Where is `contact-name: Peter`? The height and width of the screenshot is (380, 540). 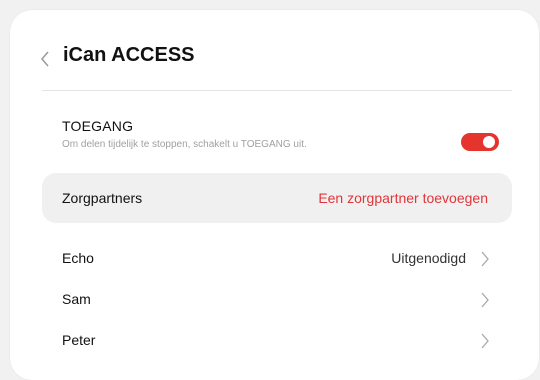 contact-name: Peter is located at coordinates (79, 340).